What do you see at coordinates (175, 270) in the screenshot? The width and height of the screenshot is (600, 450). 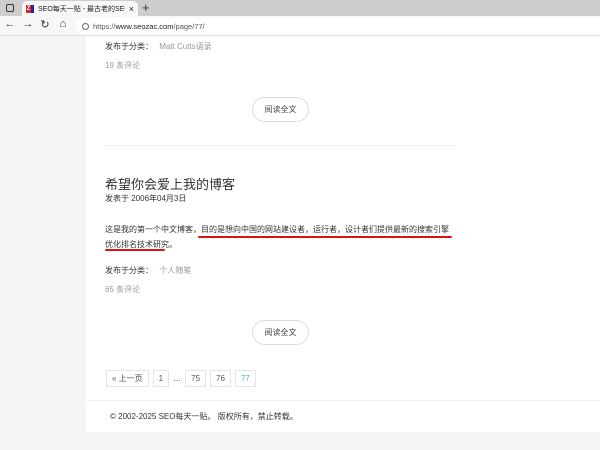 I see `category-link: 个人随笔` at bounding box center [175, 270].